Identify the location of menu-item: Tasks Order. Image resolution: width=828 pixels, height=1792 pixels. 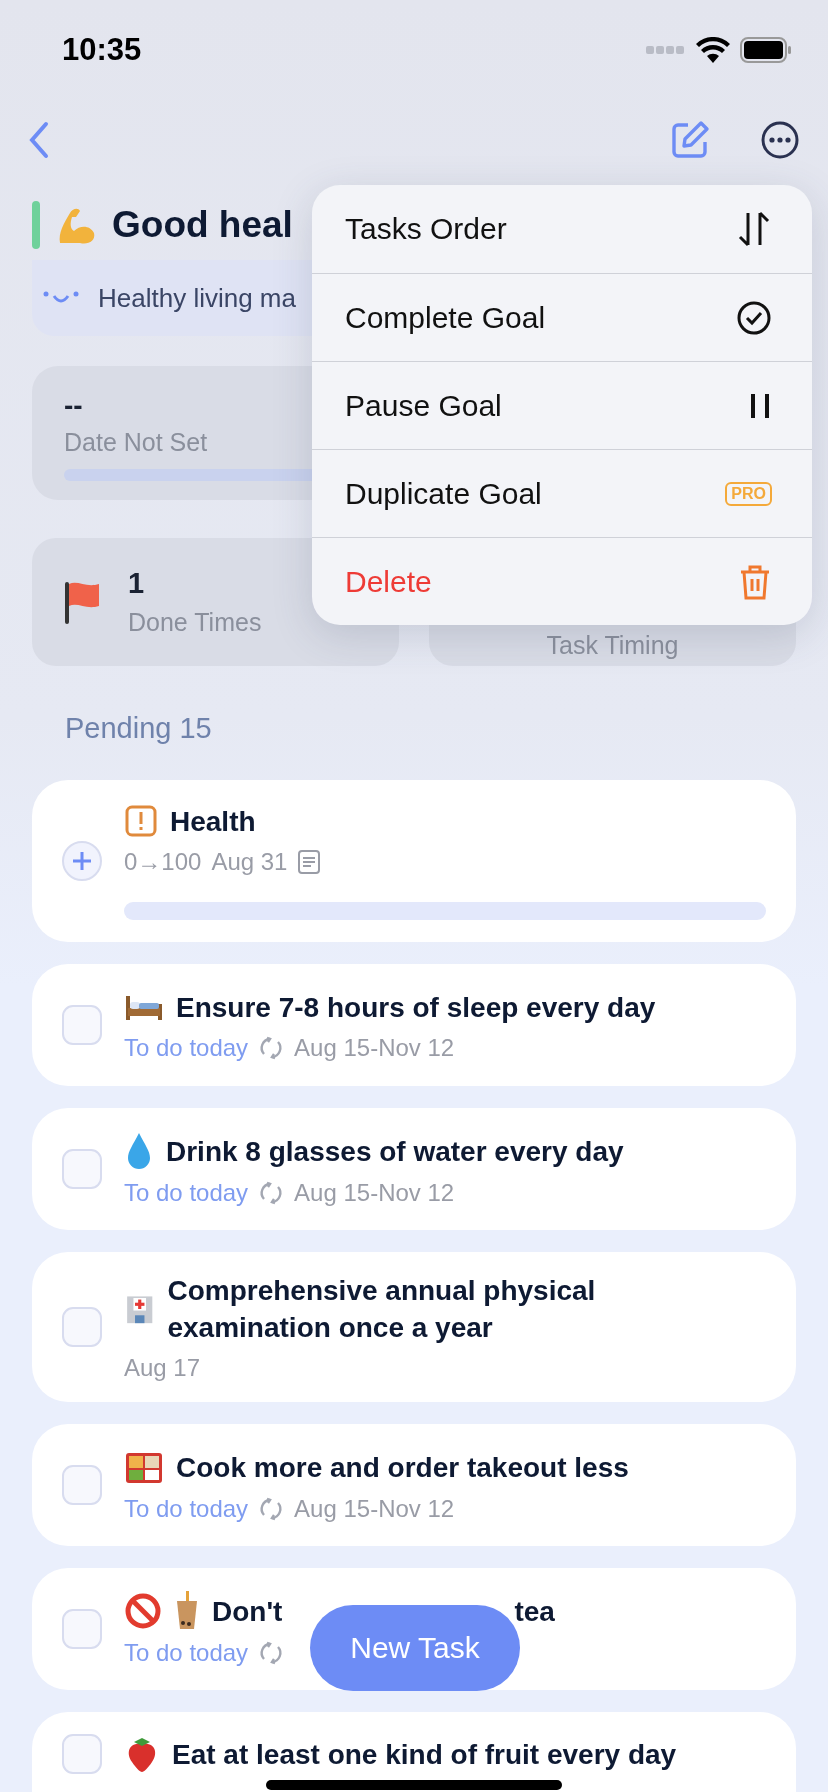
(562, 229).